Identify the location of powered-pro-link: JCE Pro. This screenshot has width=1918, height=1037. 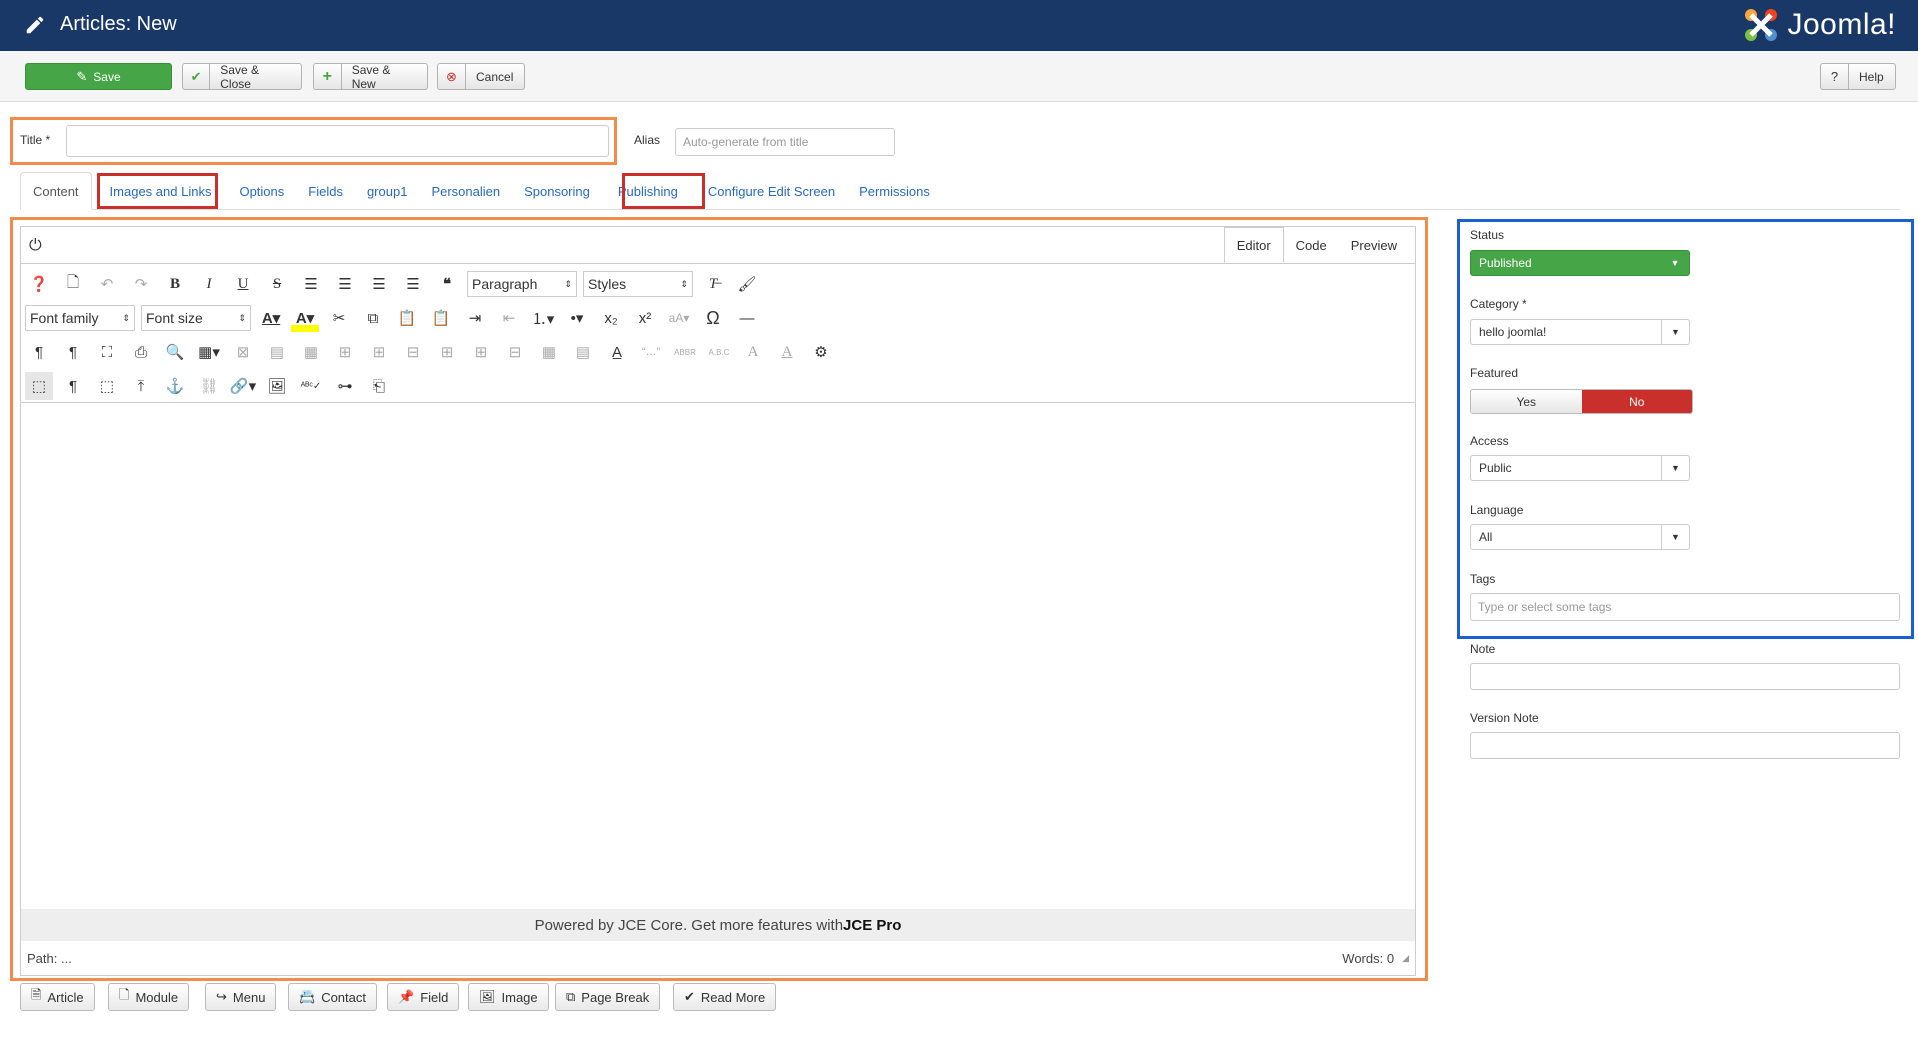
(872, 925).